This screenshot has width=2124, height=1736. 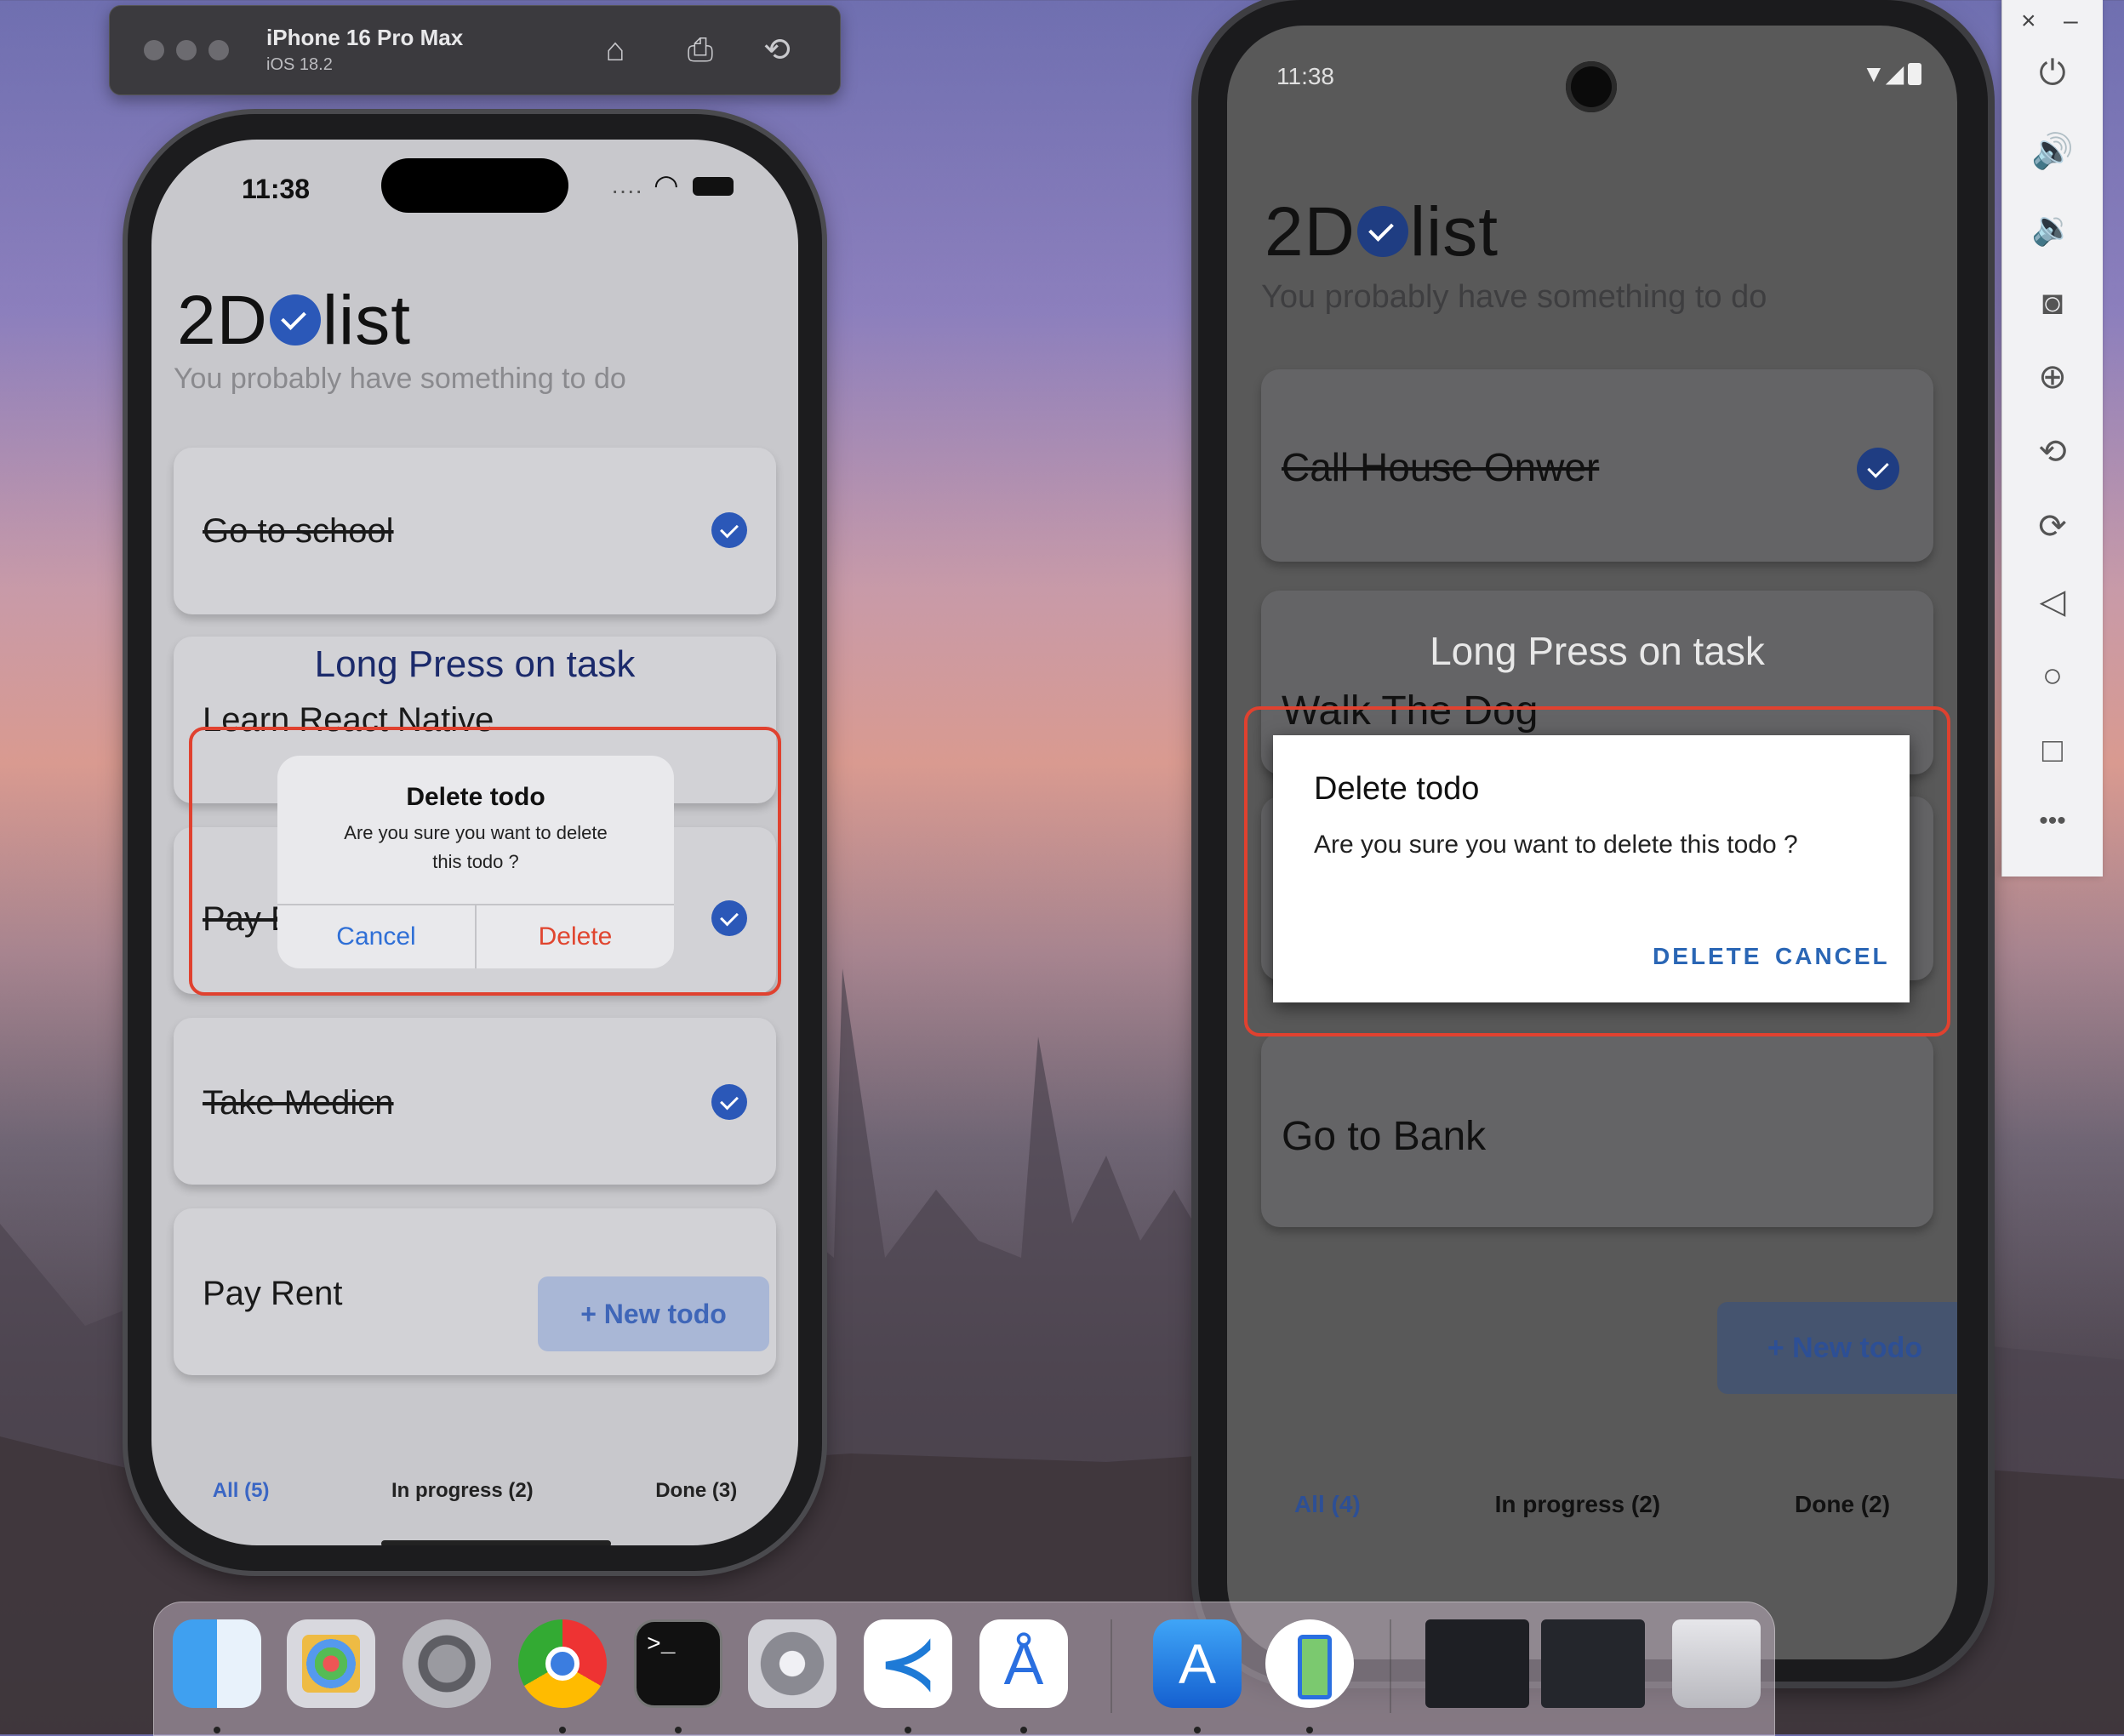 What do you see at coordinates (792, 1663) in the screenshot?
I see `simulator-settings-icon` at bounding box center [792, 1663].